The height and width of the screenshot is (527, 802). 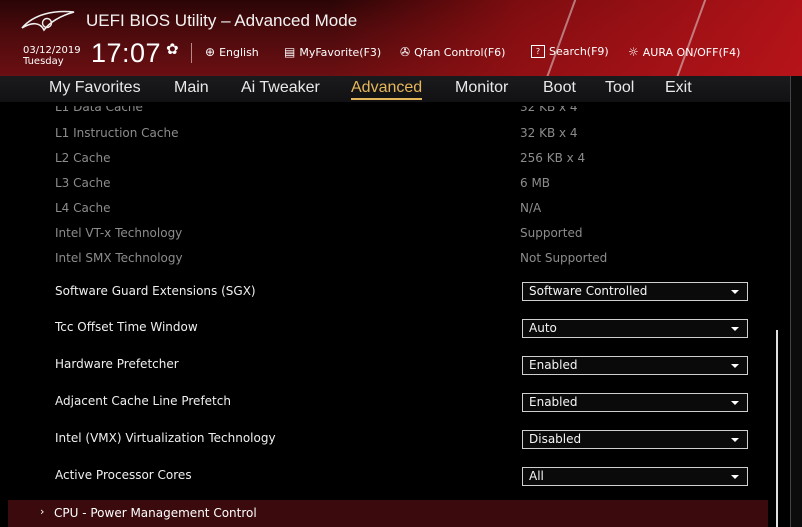 What do you see at coordinates (83, 158) in the screenshot?
I see `info-label-l2-cache: L2 Cache` at bounding box center [83, 158].